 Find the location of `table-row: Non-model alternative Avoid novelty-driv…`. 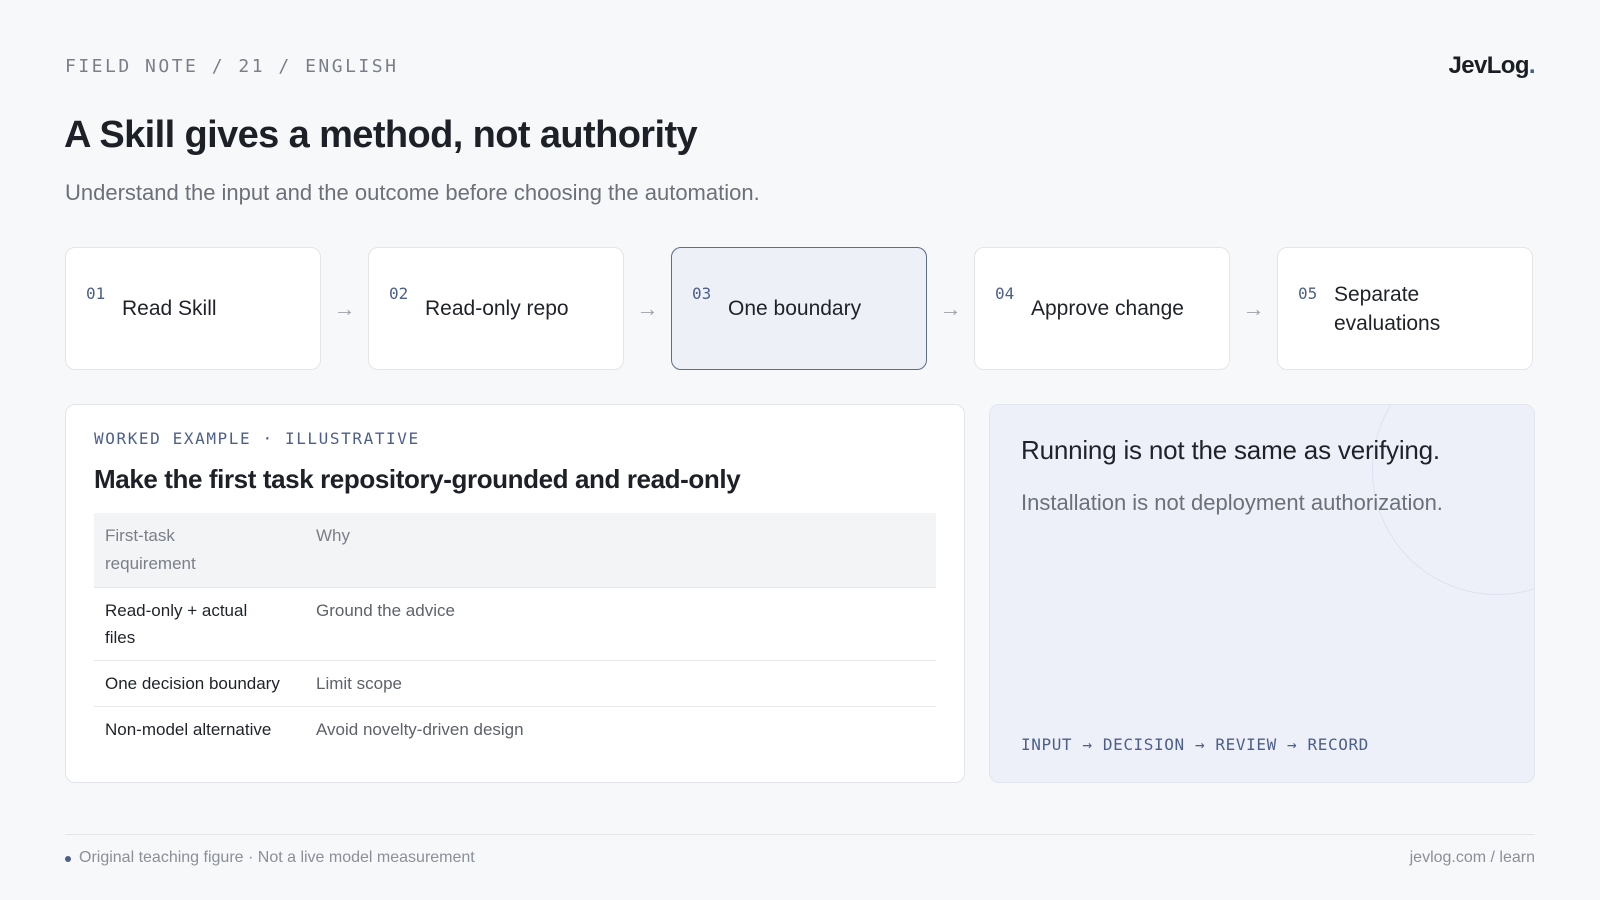

table-row: Non-model alternative Avoid novelty-driv… is located at coordinates (515, 729).